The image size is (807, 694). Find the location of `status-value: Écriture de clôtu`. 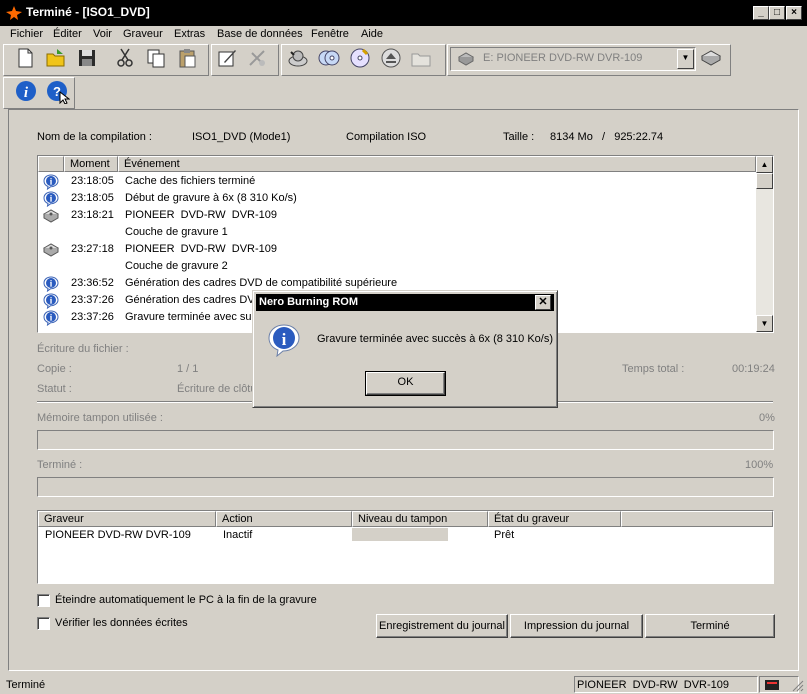

status-value: Écriture de clôtu is located at coordinates (217, 389).